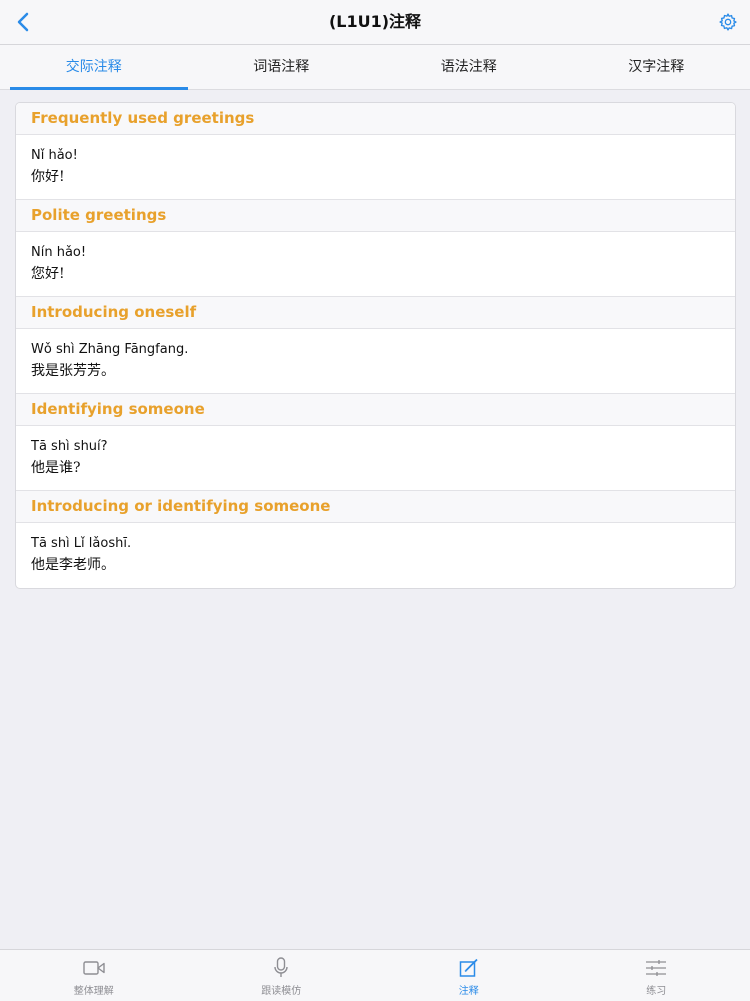 The image size is (750, 1001). Describe the element at coordinates (281, 989) in the screenshot. I see `bottom-tab-label: 跟读模仿` at that location.